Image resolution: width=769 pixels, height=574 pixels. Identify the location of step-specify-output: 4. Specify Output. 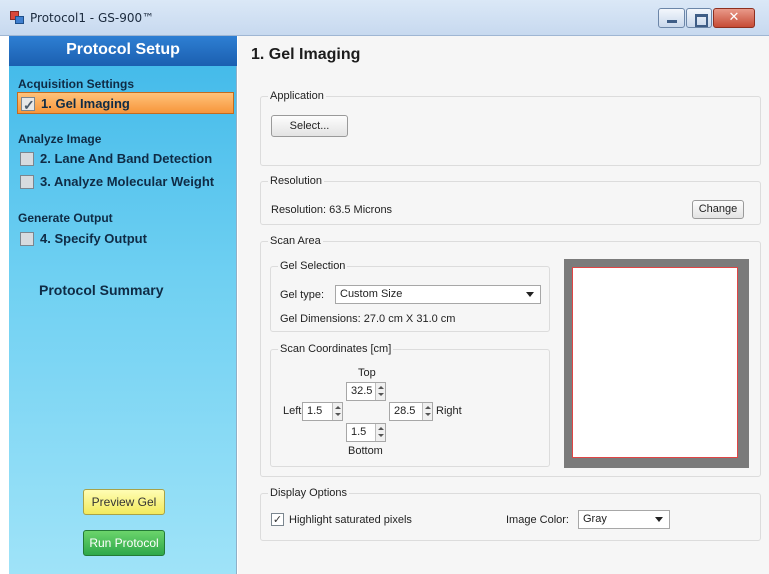
(125, 239).